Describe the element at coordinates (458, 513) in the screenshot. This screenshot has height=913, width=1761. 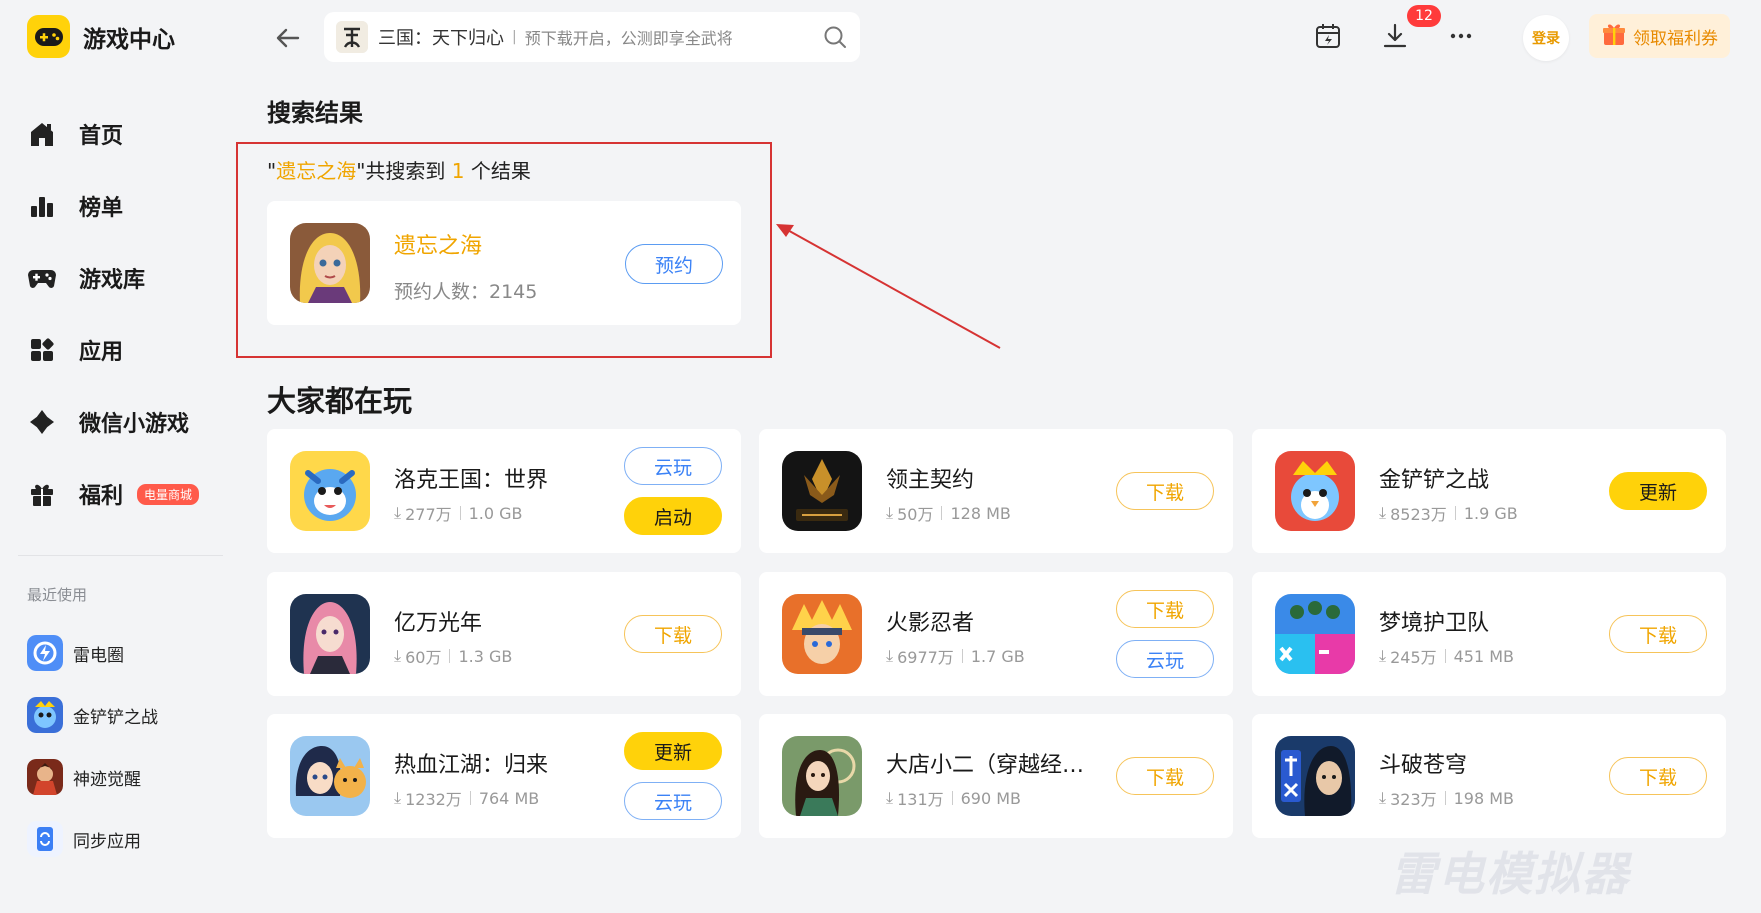
I see `game-meta: ⤓ 277万 1.0 GB` at that location.